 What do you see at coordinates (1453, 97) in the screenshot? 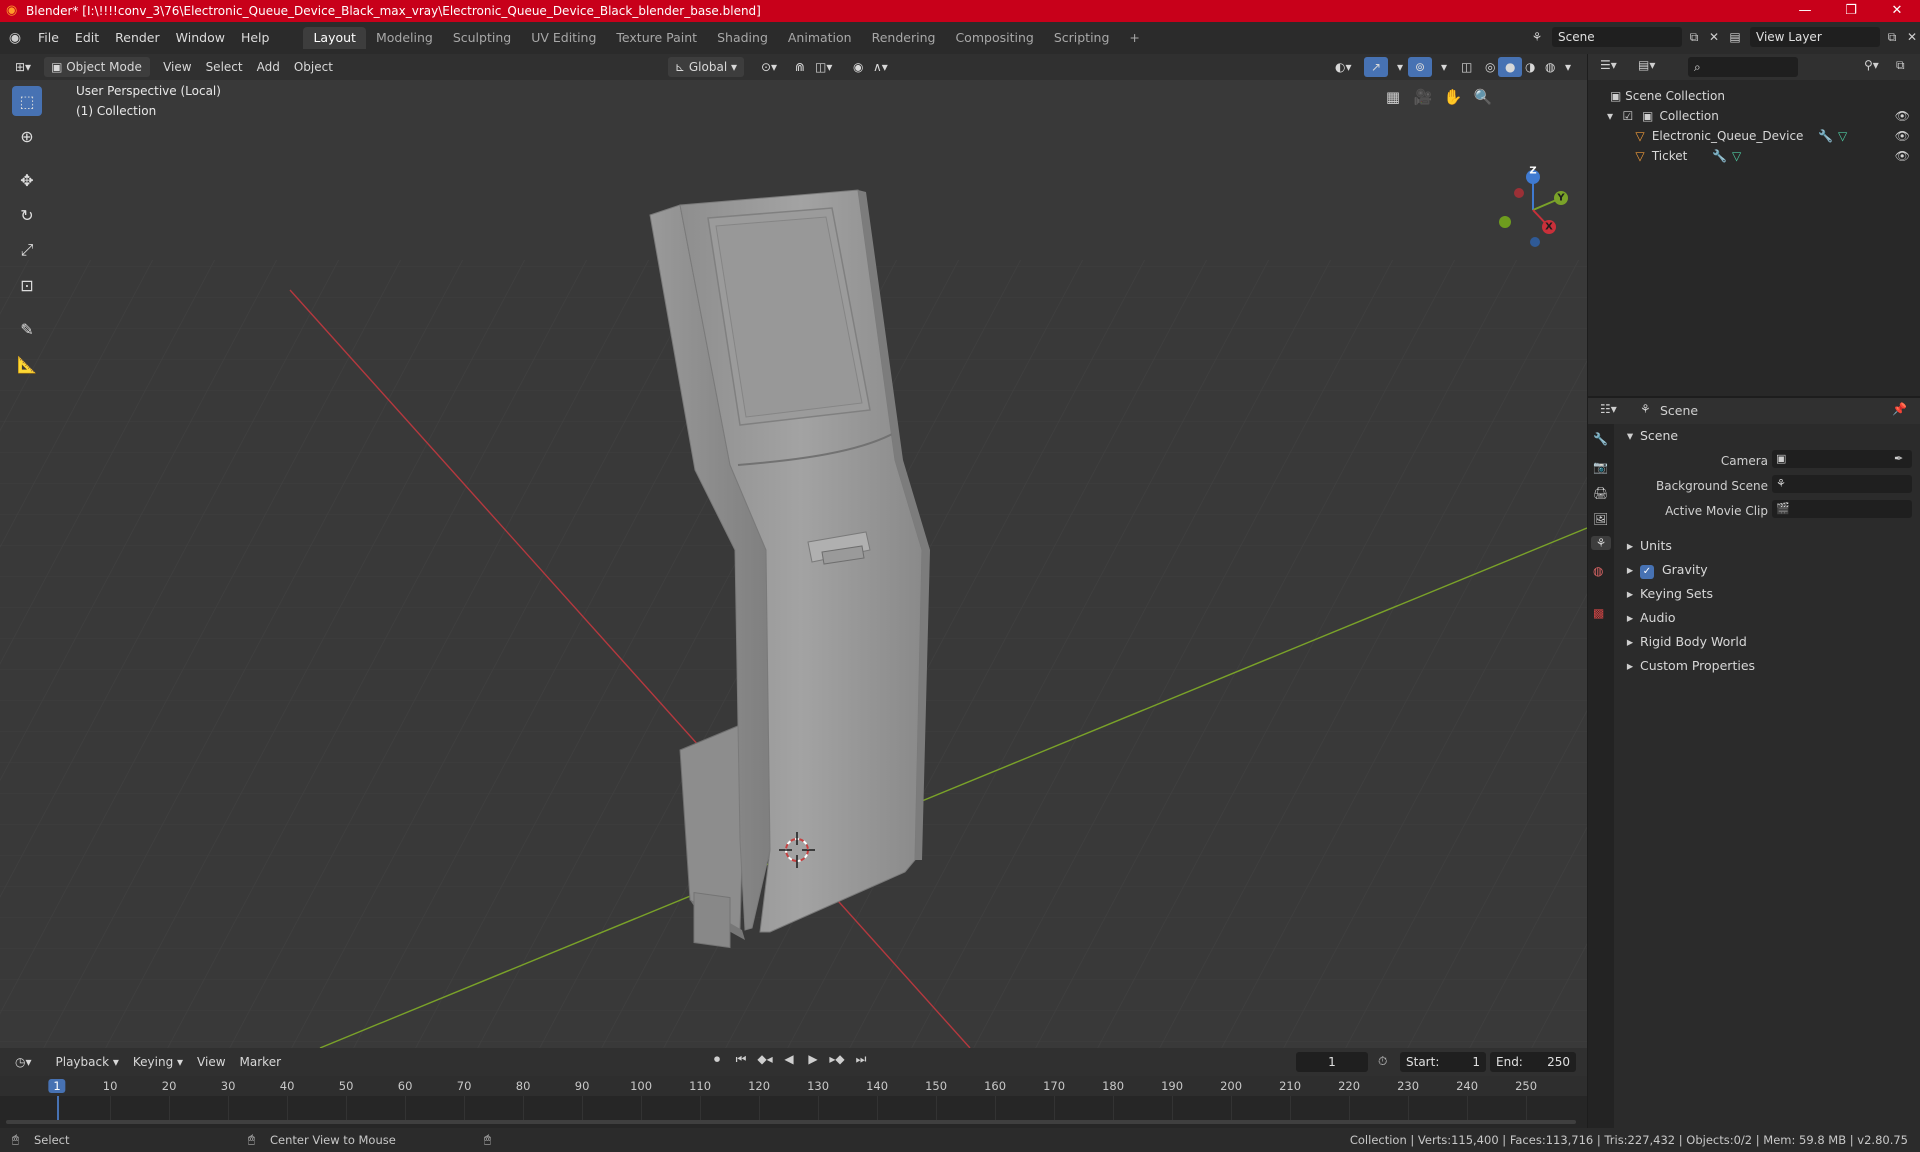
I see `pan-view-icon: ✋` at bounding box center [1453, 97].